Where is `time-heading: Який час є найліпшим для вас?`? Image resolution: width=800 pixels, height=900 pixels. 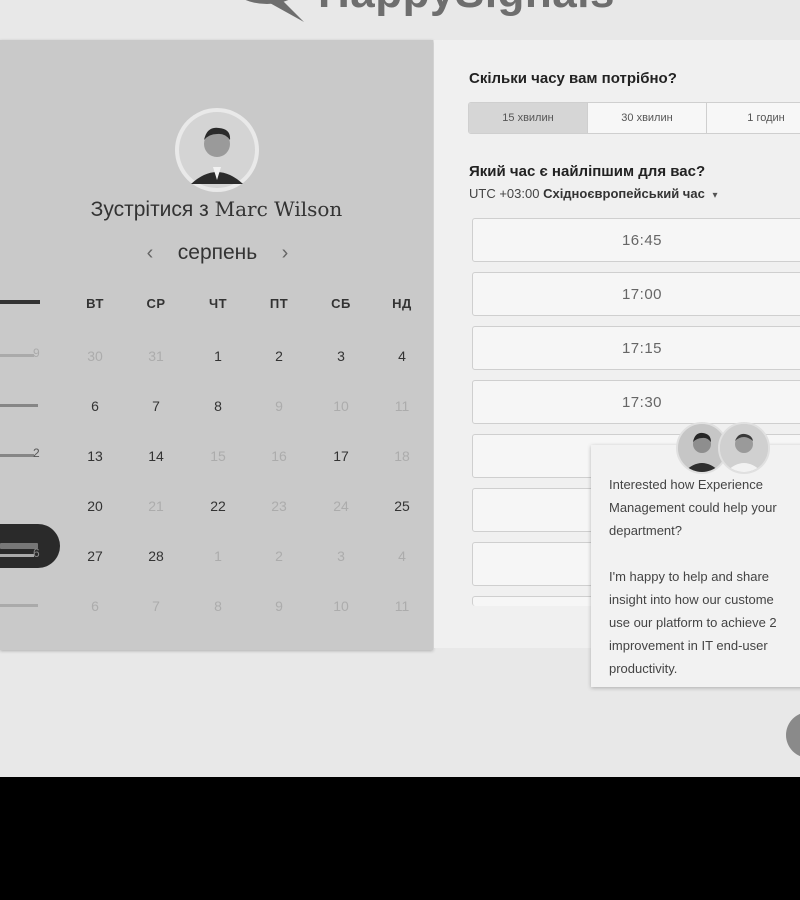
time-heading: Який час є найліпшим для вас? is located at coordinates (587, 171).